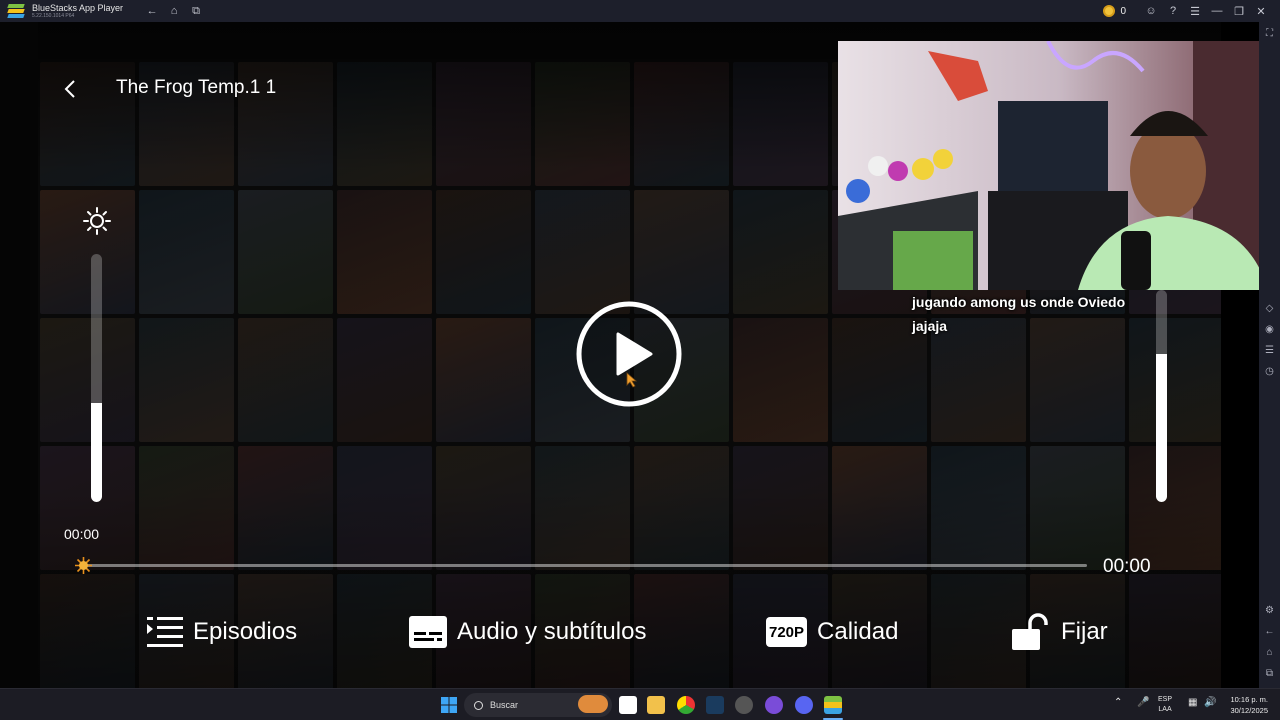 This screenshot has width=1280, height=720. What do you see at coordinates (1059, 165) in the screenshot?
I see `webcam-overlay` at bounding box center [1059, 165].